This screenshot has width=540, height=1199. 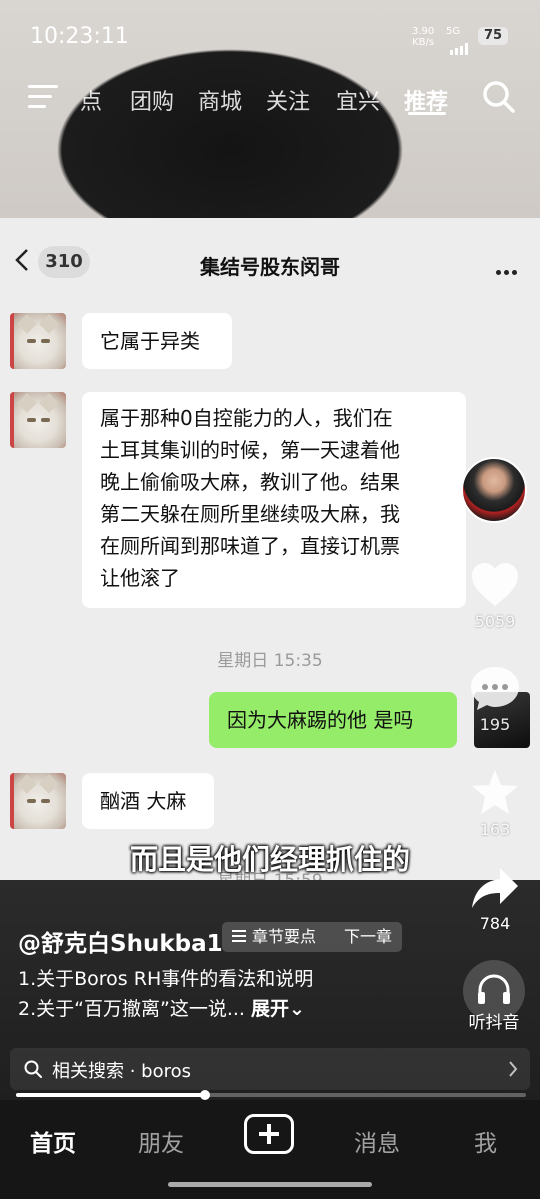 I want to click on video-progress-bar, so click(x=271, y=1095).